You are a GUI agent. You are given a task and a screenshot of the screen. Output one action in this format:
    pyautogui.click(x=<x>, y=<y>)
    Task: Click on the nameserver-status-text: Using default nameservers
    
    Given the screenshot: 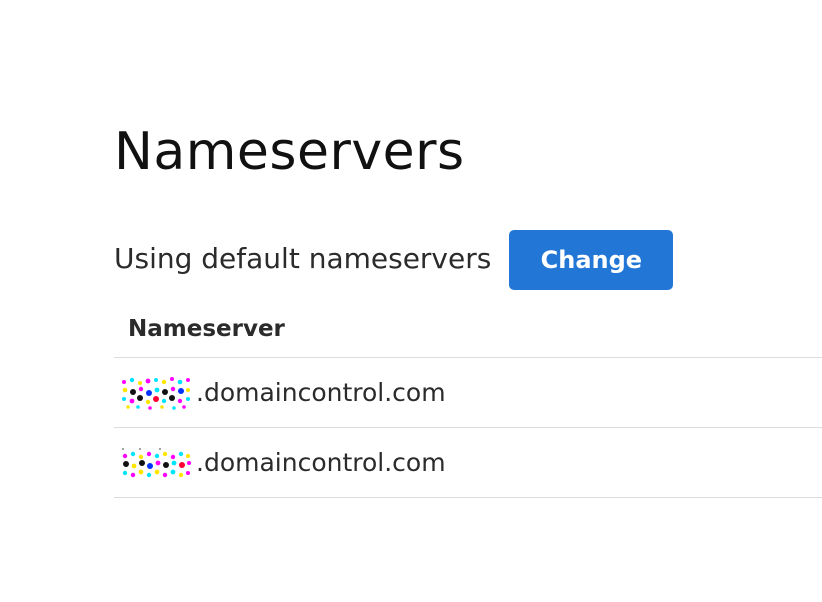 What is the action you would take?
    pyautogui.click(x=303, y=258)
    